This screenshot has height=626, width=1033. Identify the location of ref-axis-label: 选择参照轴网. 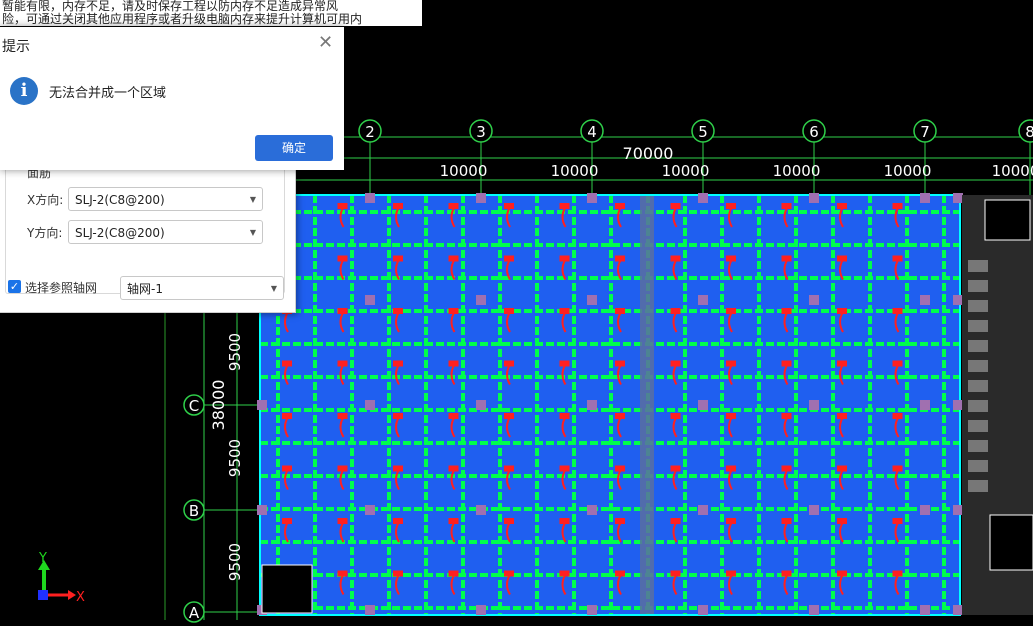
(61, 288).